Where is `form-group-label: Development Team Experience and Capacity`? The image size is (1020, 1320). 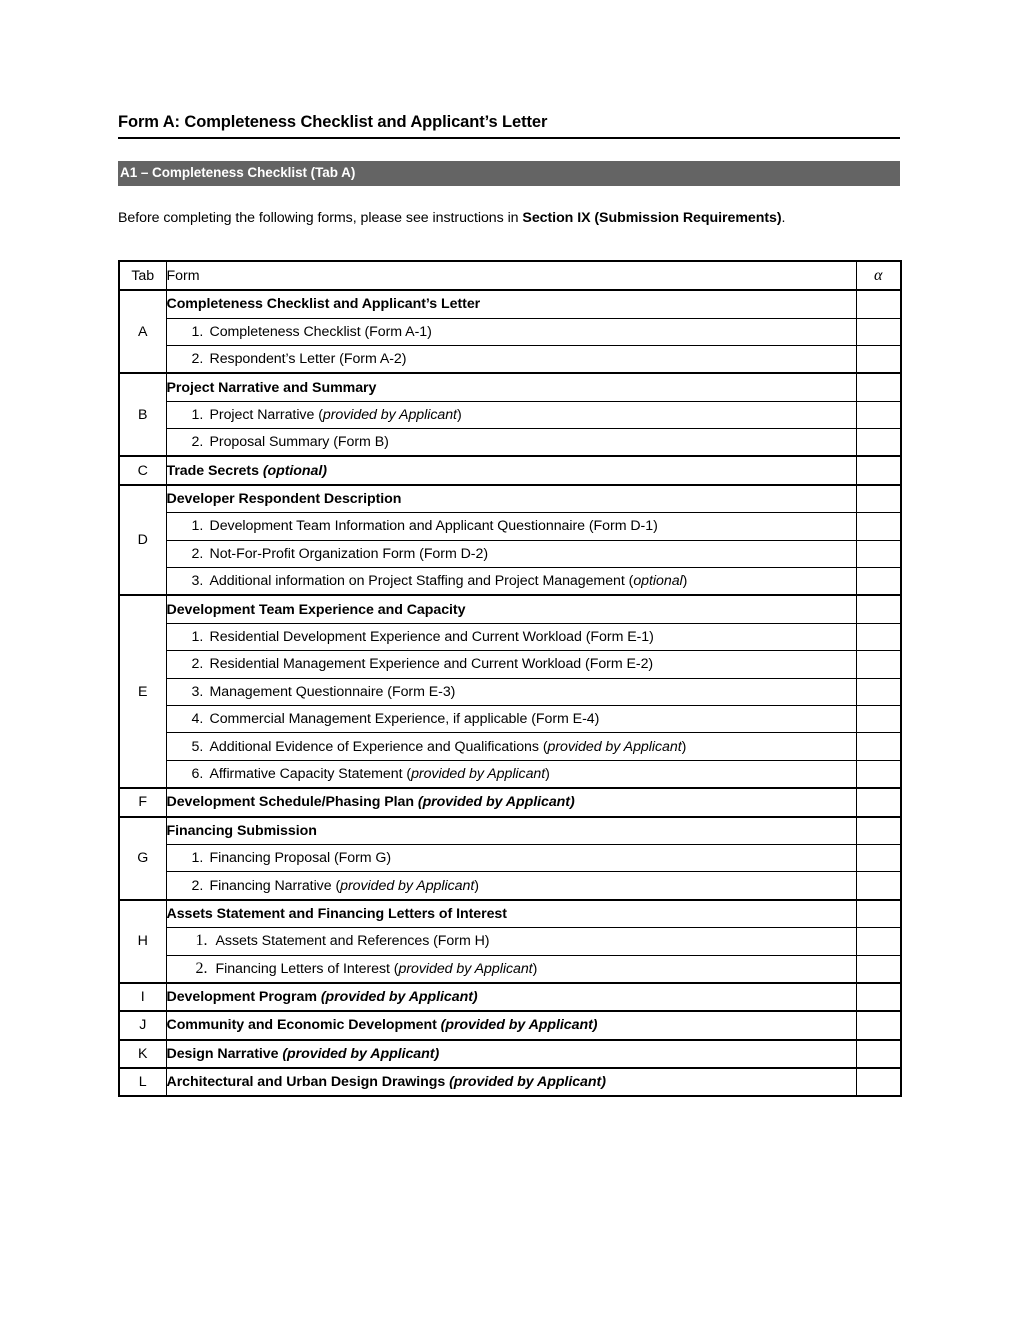 form-group-label: Development Team Experience and Capacity is located at coordinates (511, 609).